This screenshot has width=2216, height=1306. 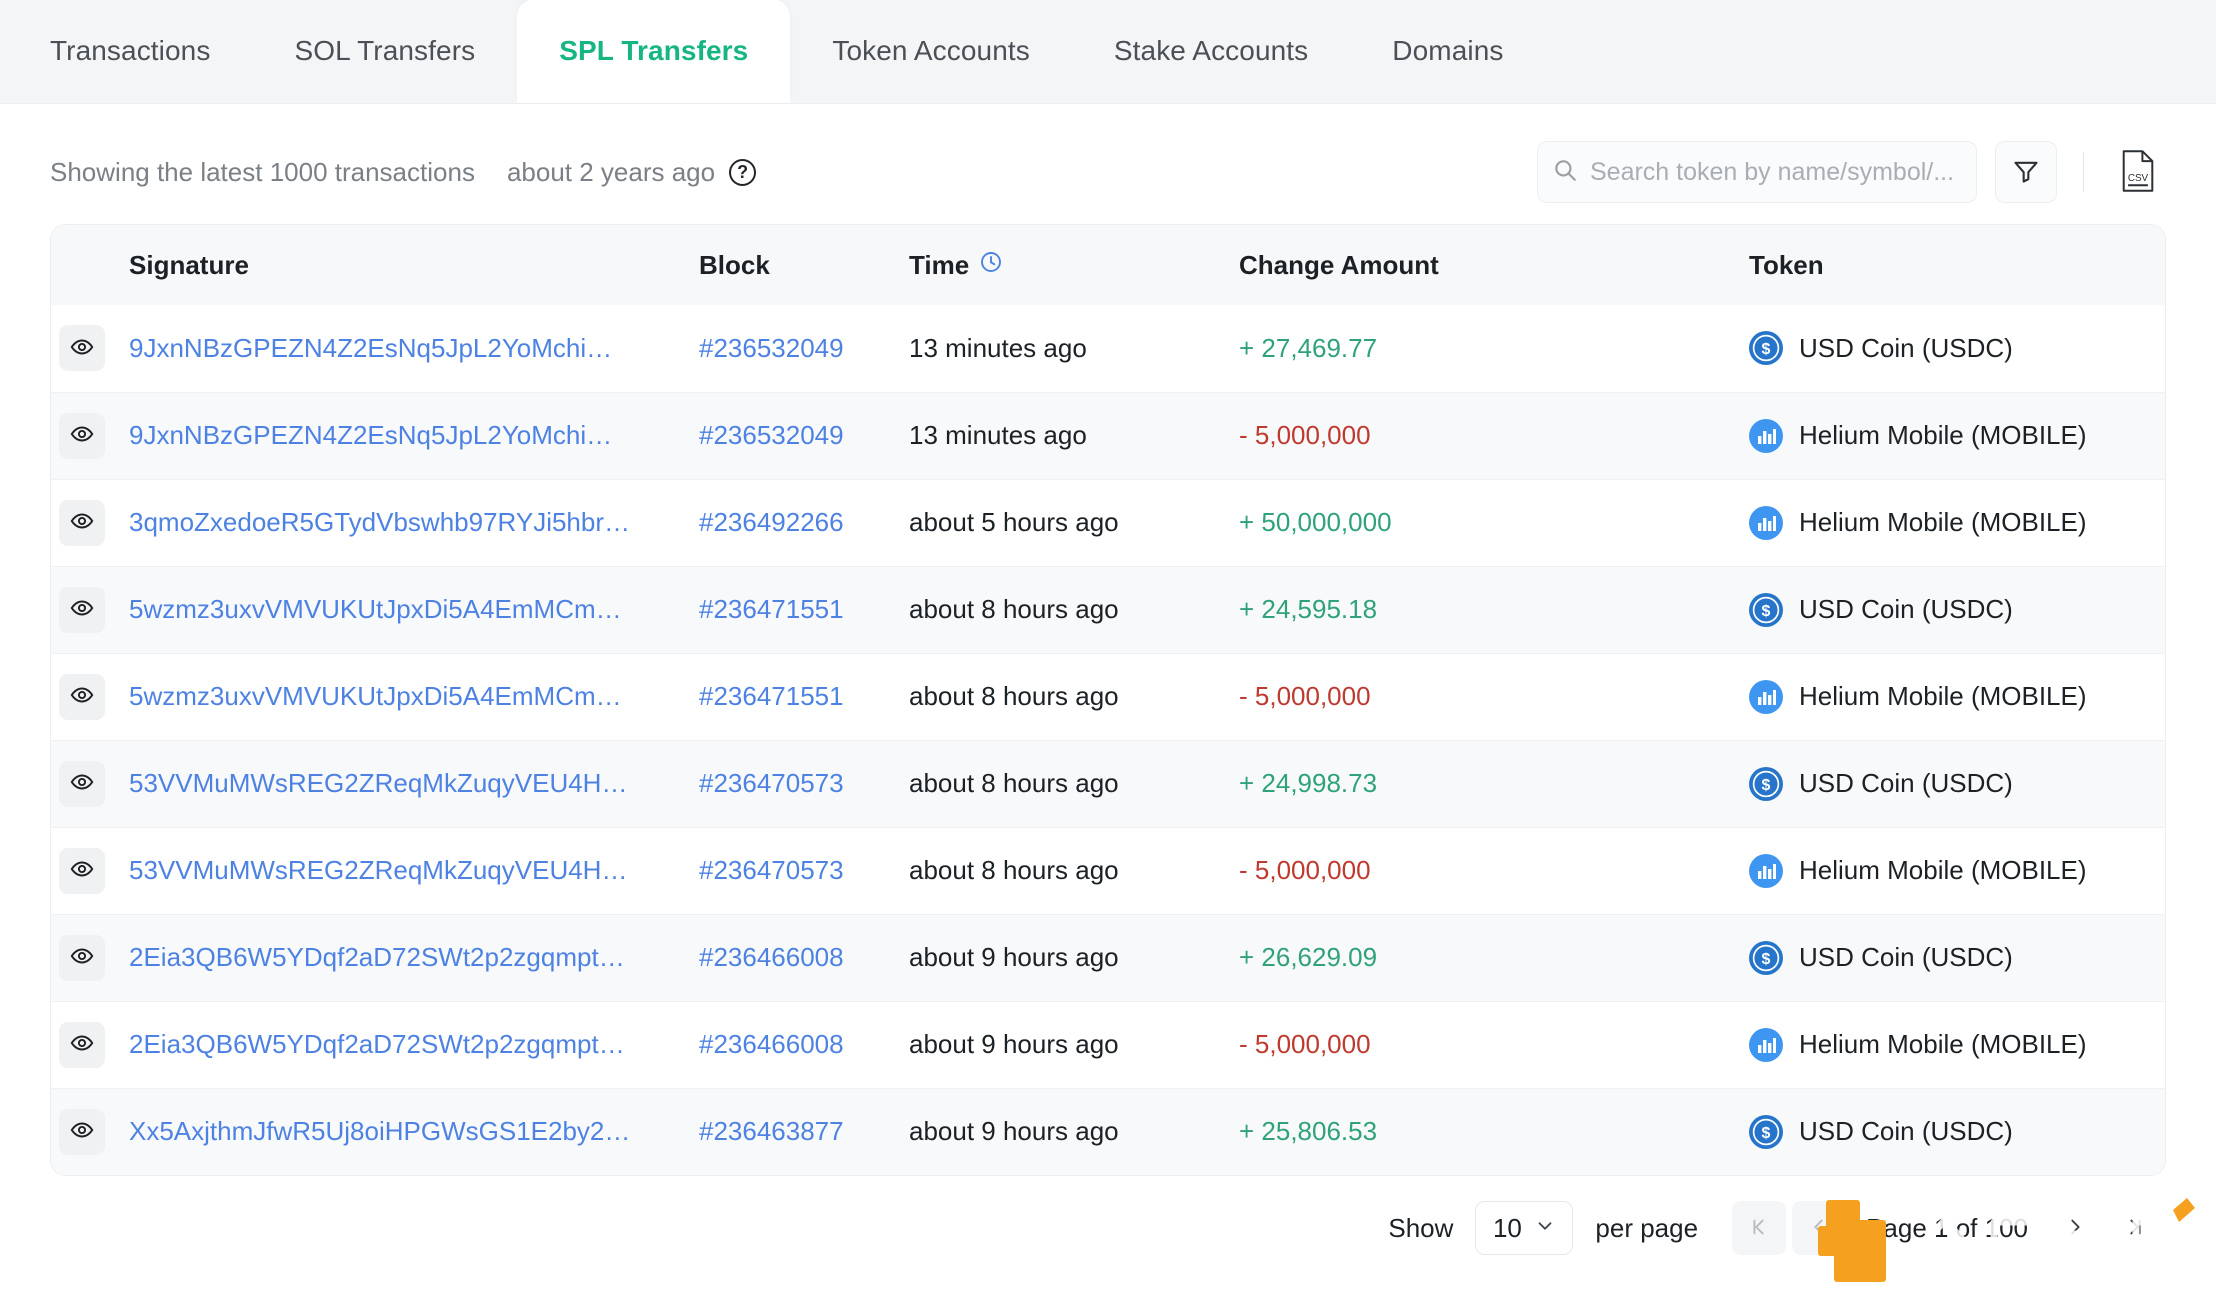 What do you see at coordinates (1074, 522) in the screenshot?
I see `row-time-cell: about 5 hours ago` at bounding box center [1074, 522].